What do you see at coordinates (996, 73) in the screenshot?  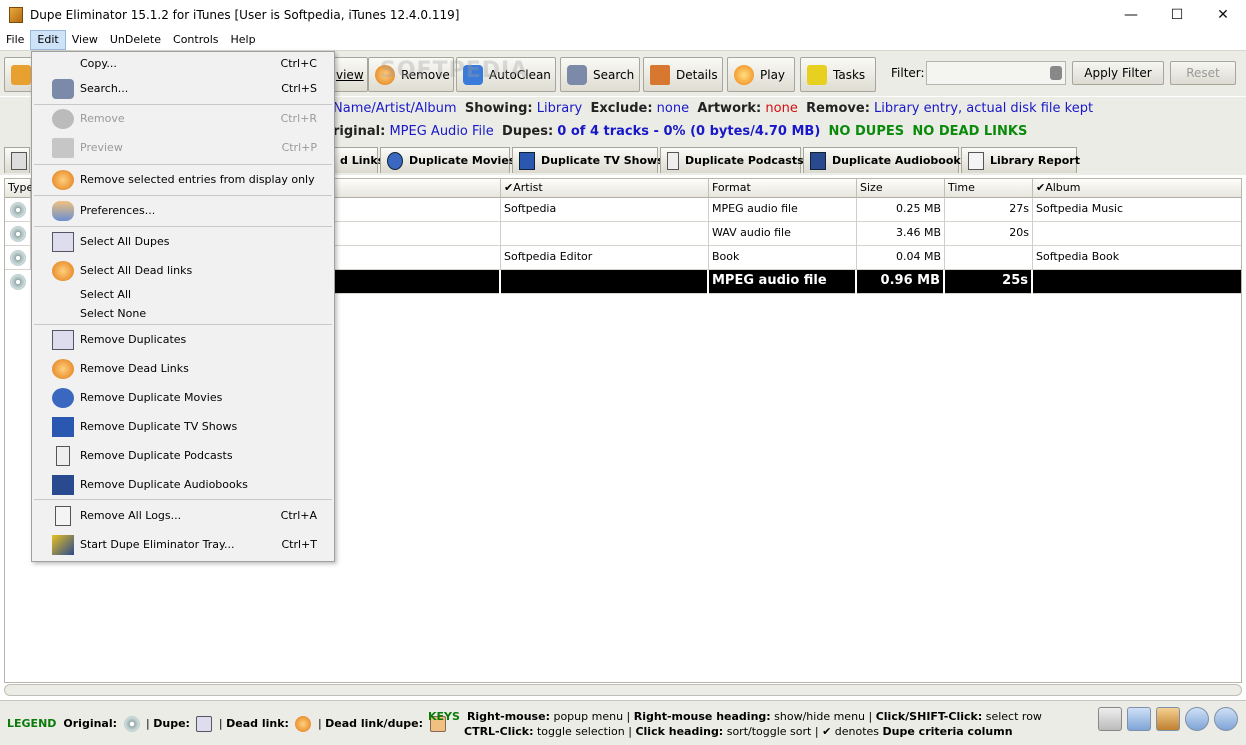 I see `filter-input` at bounding box center [996, 73].